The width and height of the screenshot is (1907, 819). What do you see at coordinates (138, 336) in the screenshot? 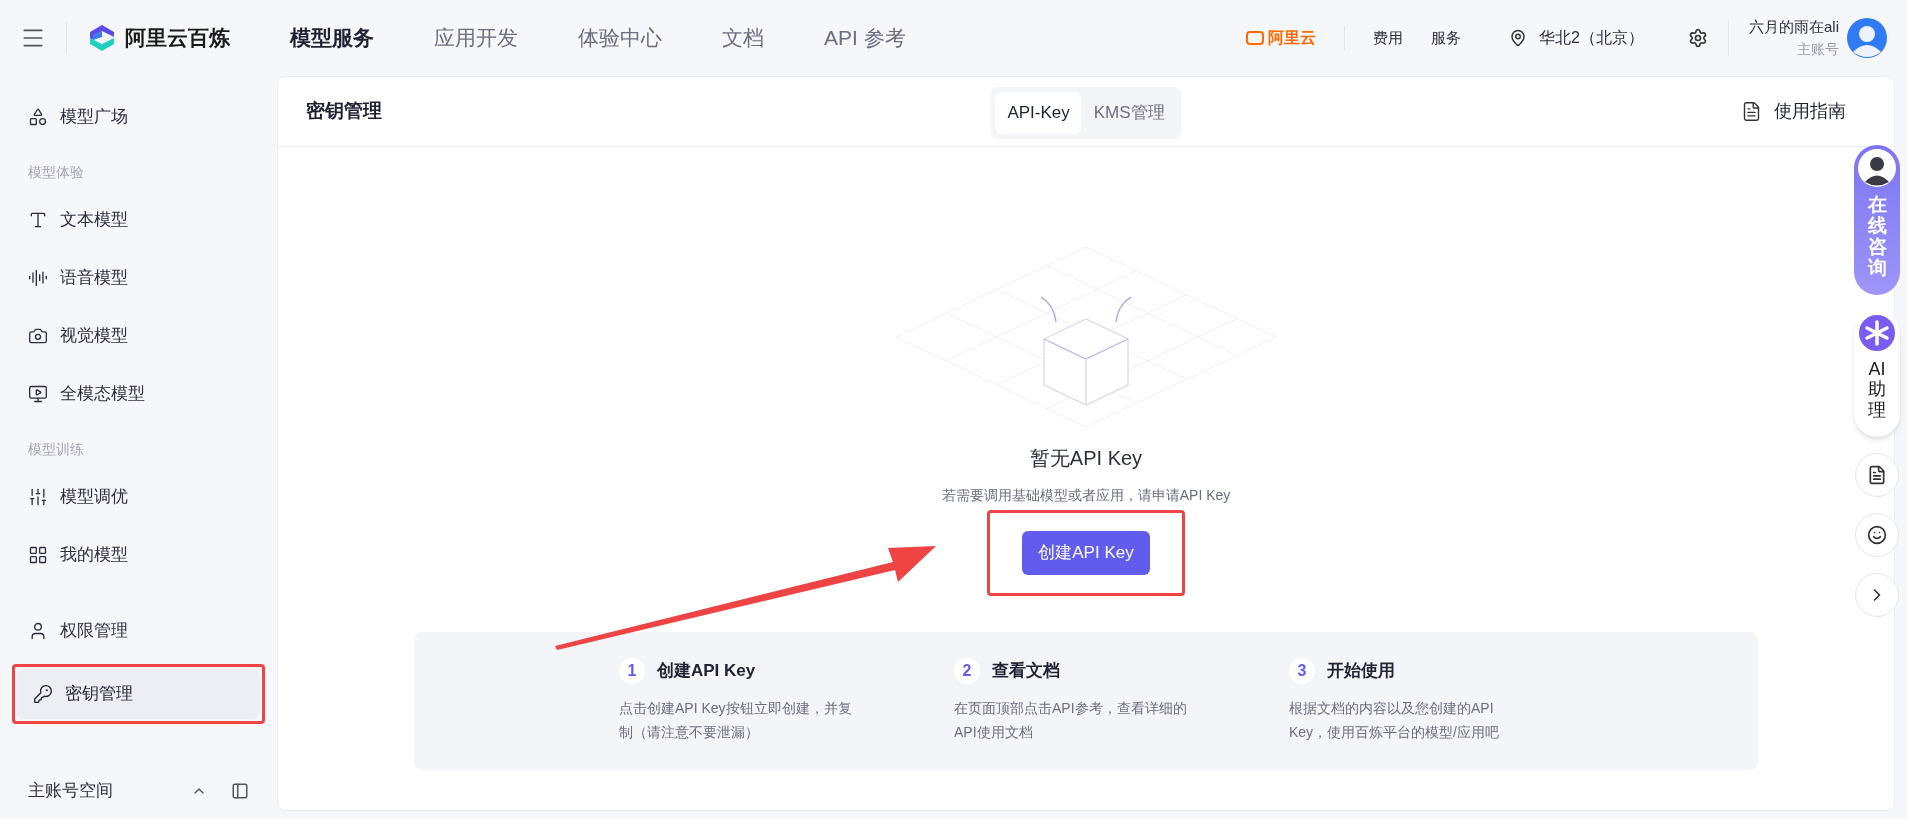
I see `sidebar-item: 视觉模型` at bounding box center [138, 336].